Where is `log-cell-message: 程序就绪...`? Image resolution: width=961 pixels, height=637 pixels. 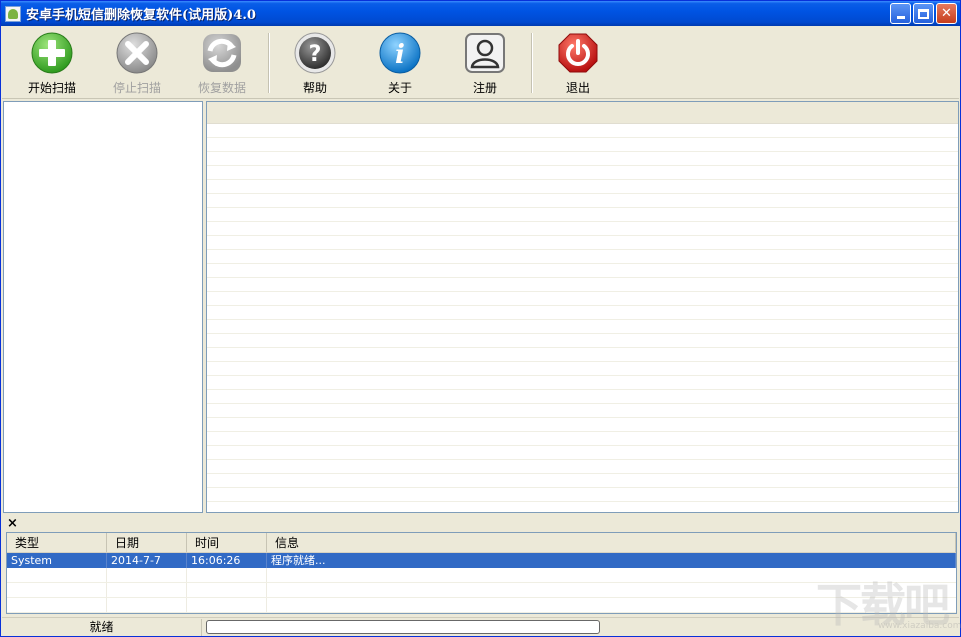 log-cell-message: 程序就绪... is located at coordinates (611, 560).